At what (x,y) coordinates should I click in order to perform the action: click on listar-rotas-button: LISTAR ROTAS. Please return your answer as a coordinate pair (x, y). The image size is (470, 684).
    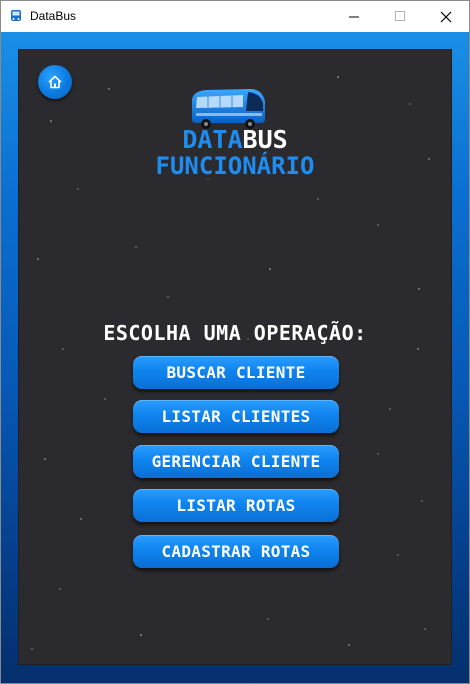
    Looking at the image, I should click on (236, 505).